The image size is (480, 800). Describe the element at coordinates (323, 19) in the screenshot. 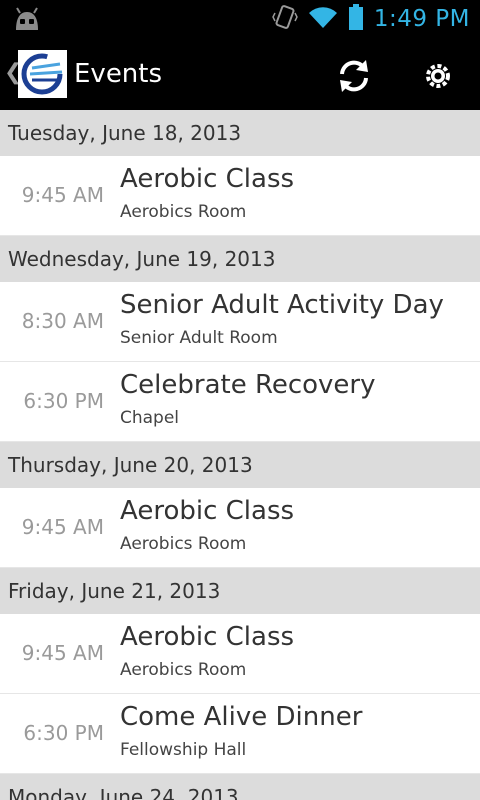

I see `wifi-icon` at that location.